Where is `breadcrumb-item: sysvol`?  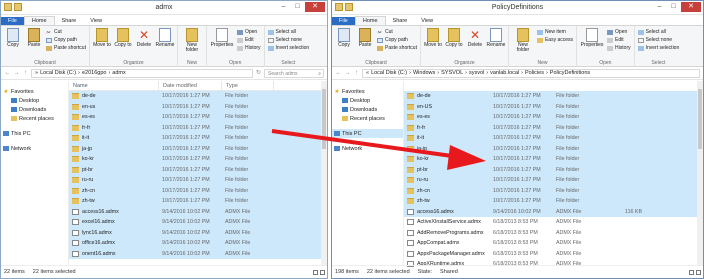 breadcrumb-item: sysvol is located at coordinates (476, 73).